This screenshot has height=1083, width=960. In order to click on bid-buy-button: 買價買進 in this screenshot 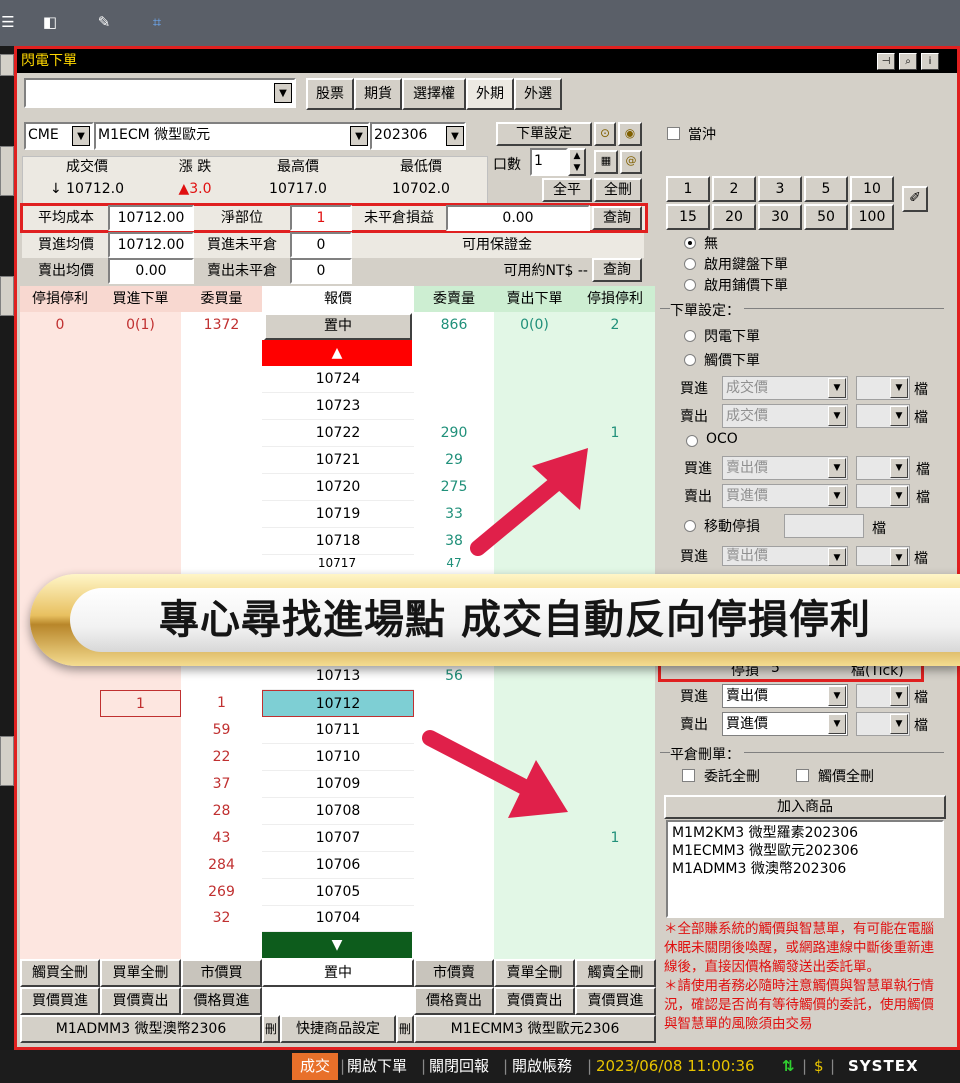, I will do `click(60, 1001)`.